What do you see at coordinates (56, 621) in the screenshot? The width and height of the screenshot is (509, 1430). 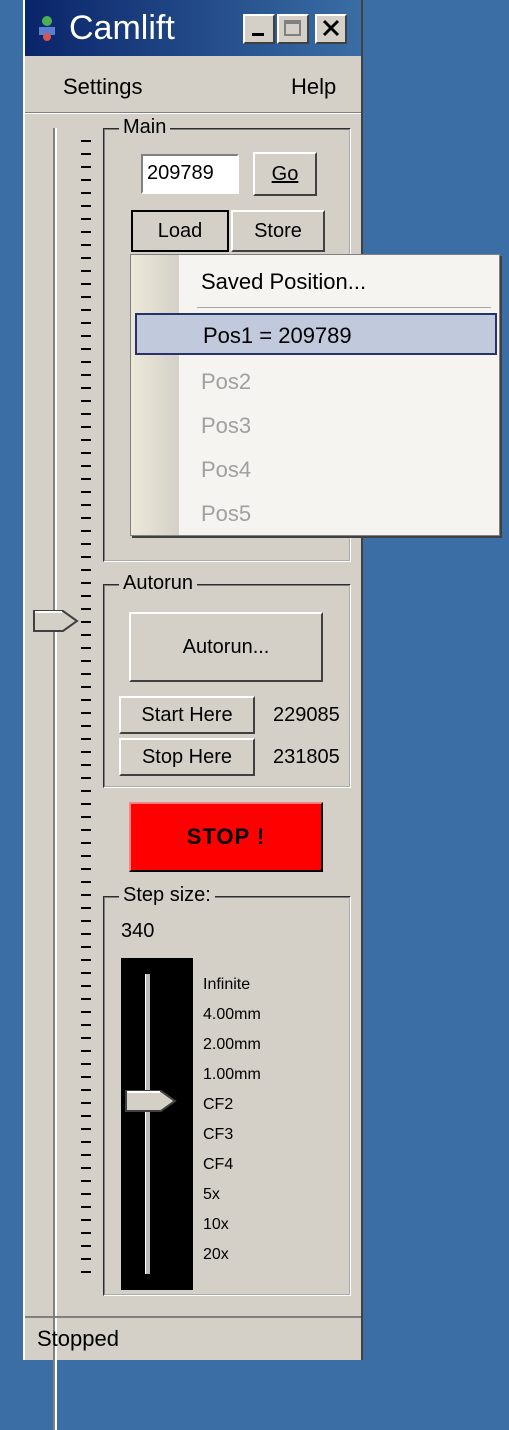 I see `position-slider-thumb` at bounding box center [56, 621].